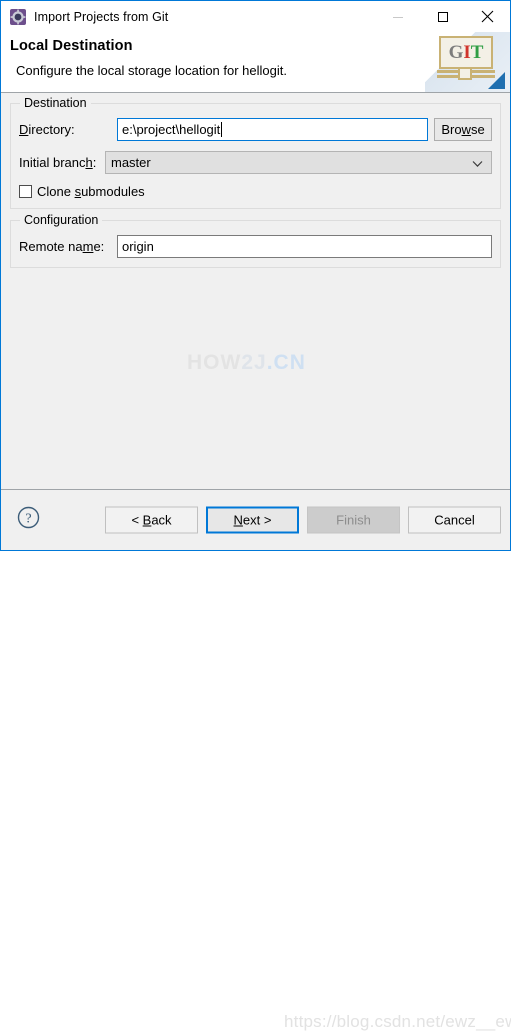 The height and width of the screenshot is (1032, 511). Describe the element at coordinates (487, 16) in the screenshot. I see `close-icon` at that location.